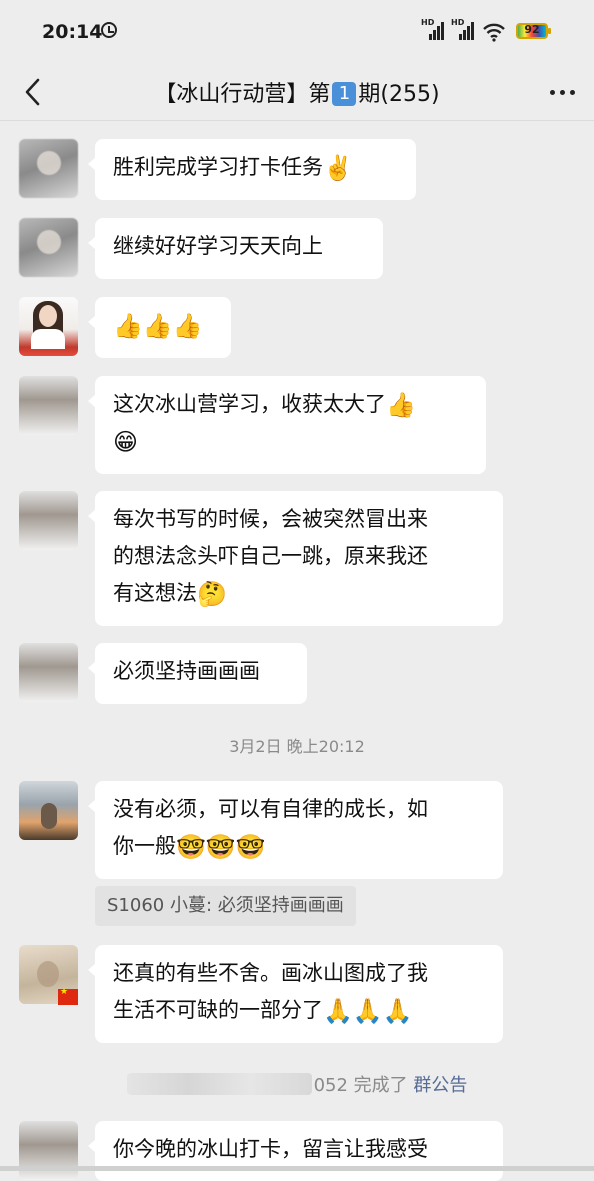  Describe the element at coordinates (219, 1084) in the screenshot. I see `blurred-name` at that location.